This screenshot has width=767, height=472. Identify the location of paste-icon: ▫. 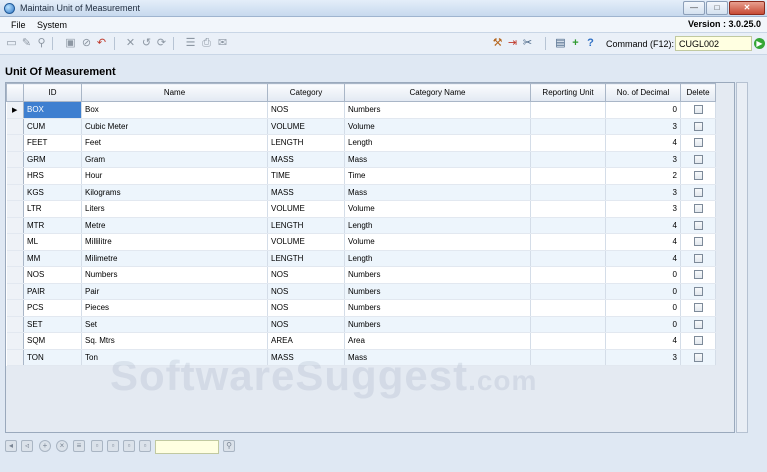
(113, 446).